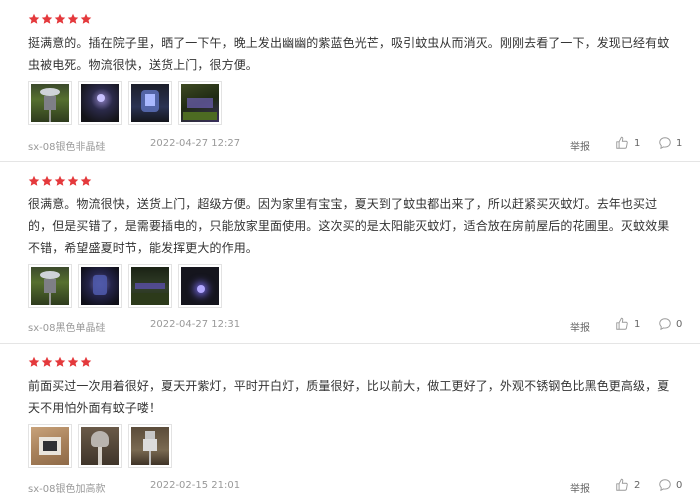 The width and height of the screenshot is (700, 501). I want to click on review-photos, so click(100, 446).